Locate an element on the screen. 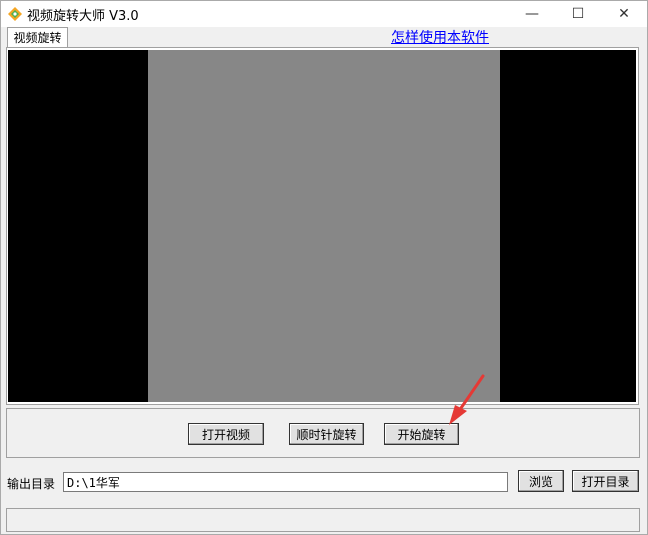 The width and height of the screenshot is (648, 535). title-bar: 视频旋转大师 V3.0 — ☐ ✕ is located at coordinates (324, 14).